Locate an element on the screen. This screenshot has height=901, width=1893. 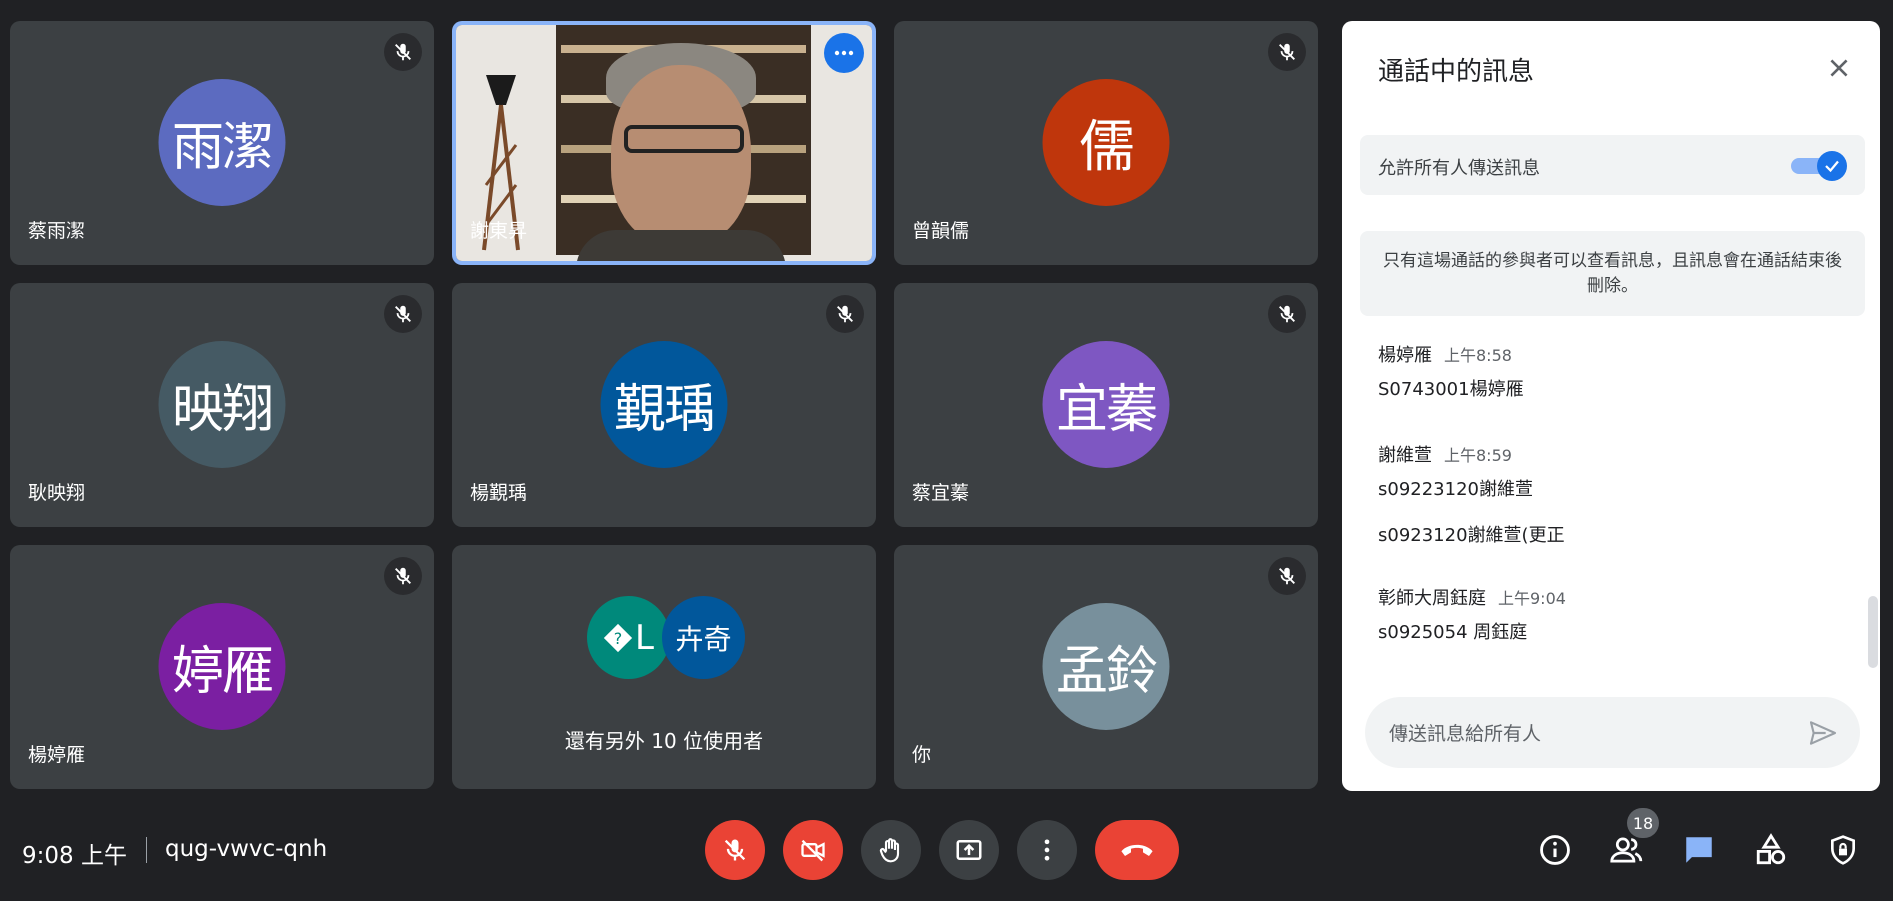
chat-message: 彰師大周鈺庭 上午9:04 s0925054 周鈺庭 is located at coordinates (1472, 614).